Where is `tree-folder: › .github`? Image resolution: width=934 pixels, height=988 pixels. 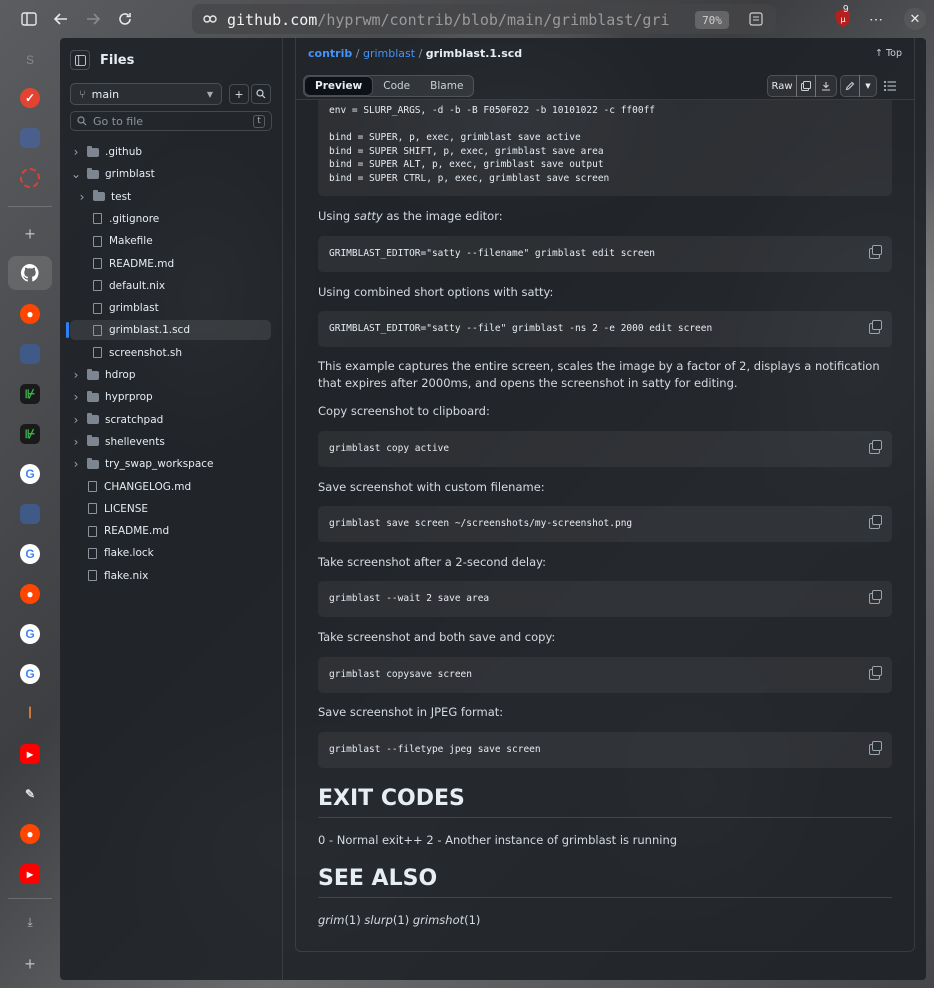 tree-folder: › .github is located at coordinates (170, 152).